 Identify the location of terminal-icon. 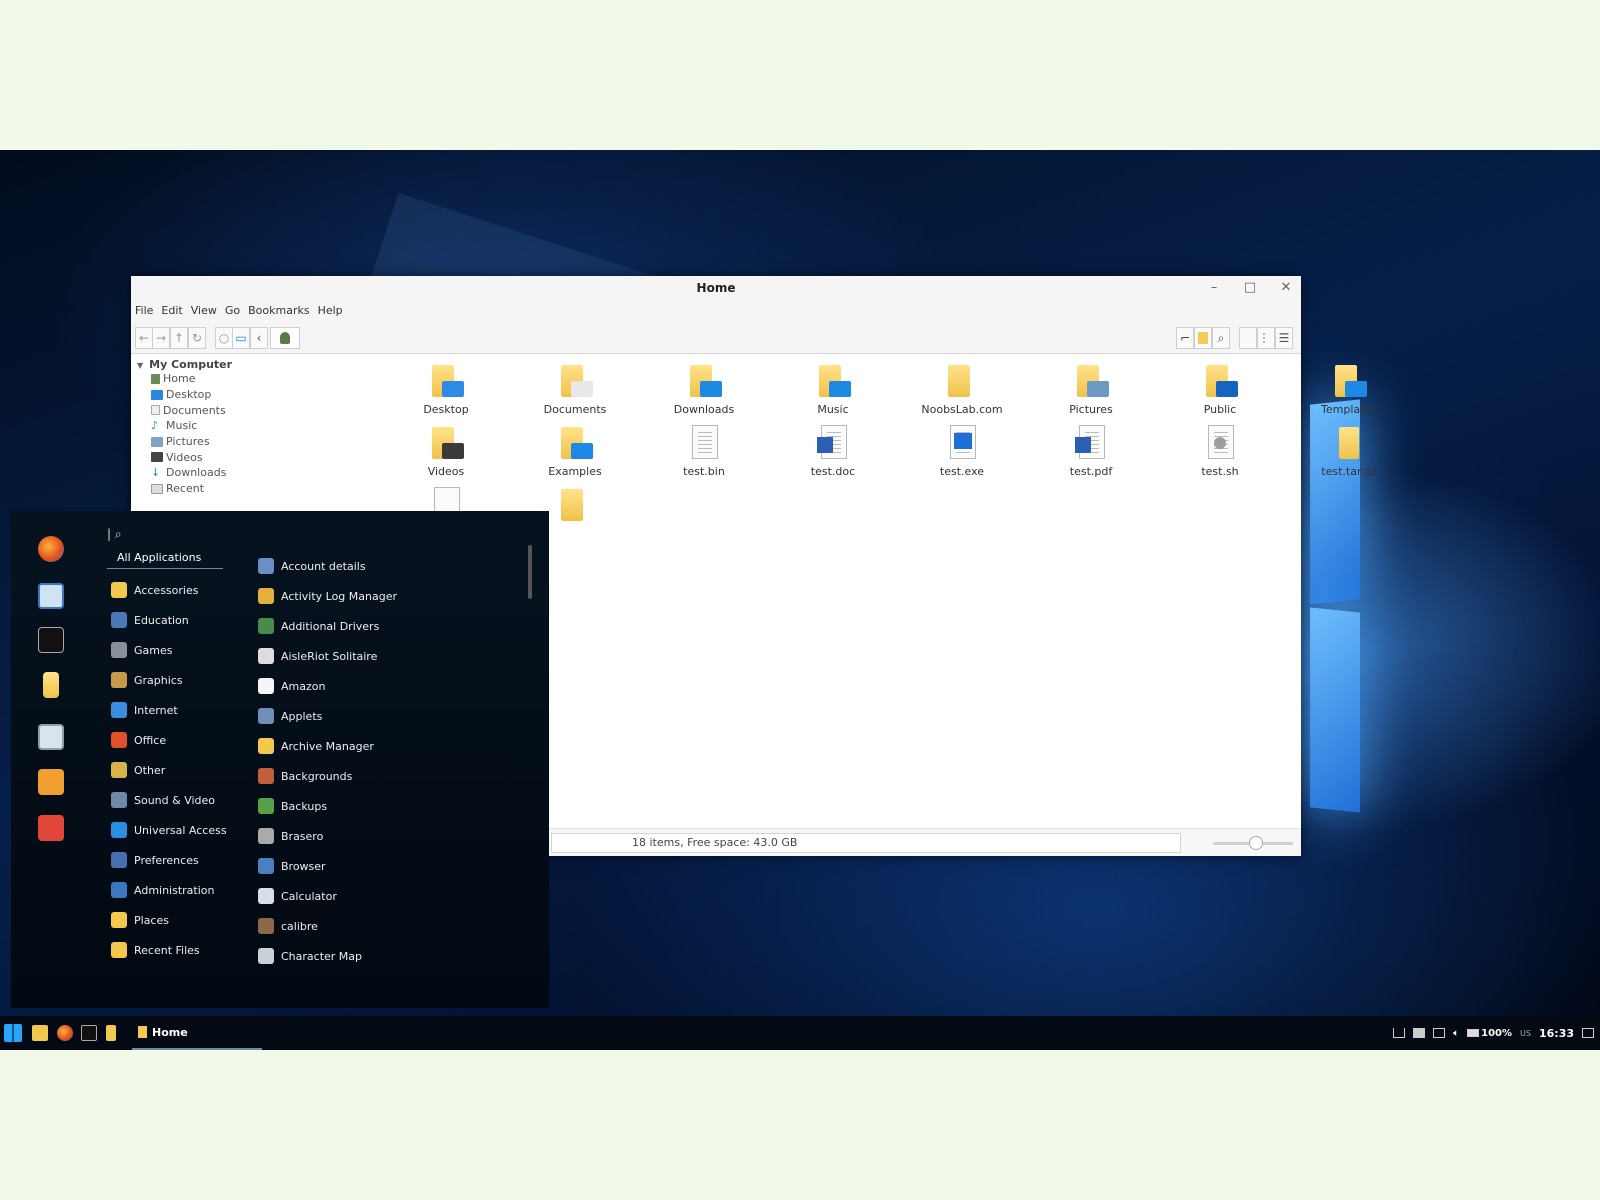
(51, 640).